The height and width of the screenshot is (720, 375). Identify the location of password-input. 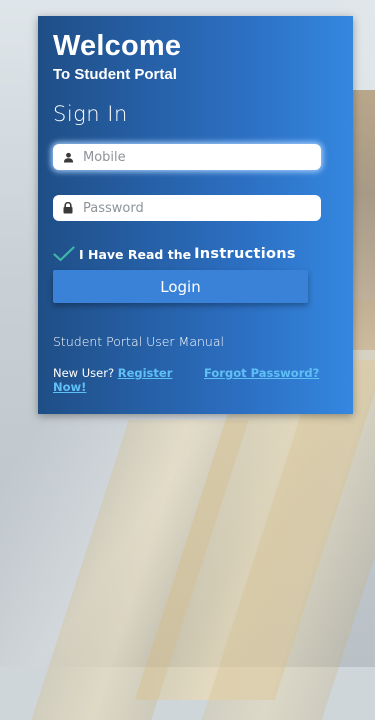
(198, 208).